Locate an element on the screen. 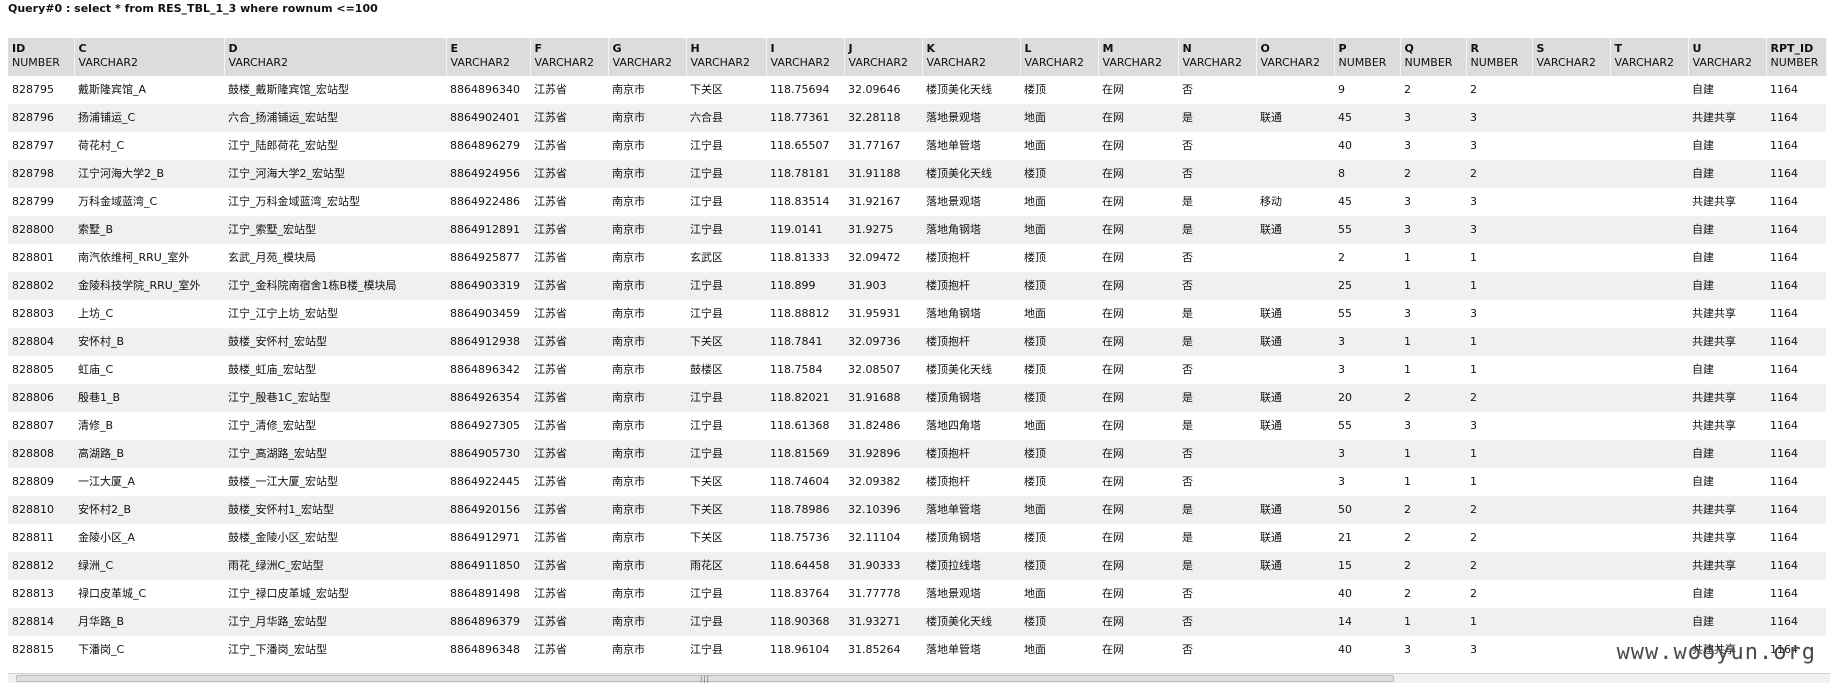  table-cell: 南汽依维柯_RRU_室外 is located at coordinates (149, 258).